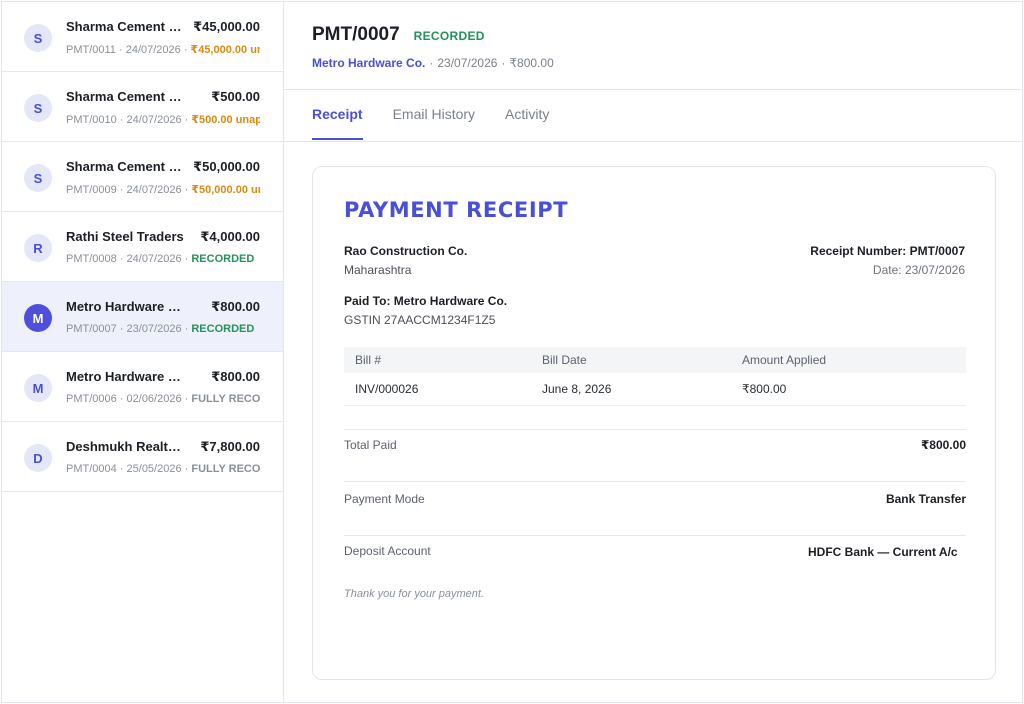 The height and width of the screenshot is (704, 1024). Describe the element at coordinates (405, 260) in the screenshot. I see `company-block: Rao Construction Co. Maharashtra` at that location.